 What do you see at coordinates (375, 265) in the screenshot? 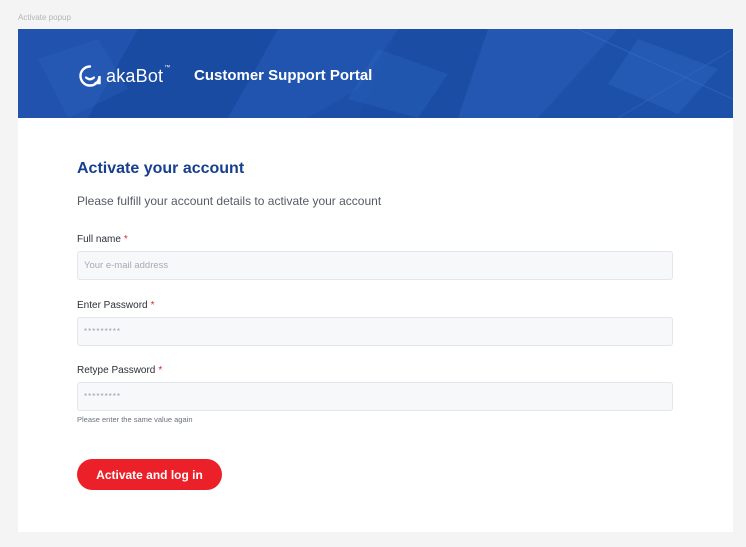
I see `full-name-input` at bounding box center [375, 265].